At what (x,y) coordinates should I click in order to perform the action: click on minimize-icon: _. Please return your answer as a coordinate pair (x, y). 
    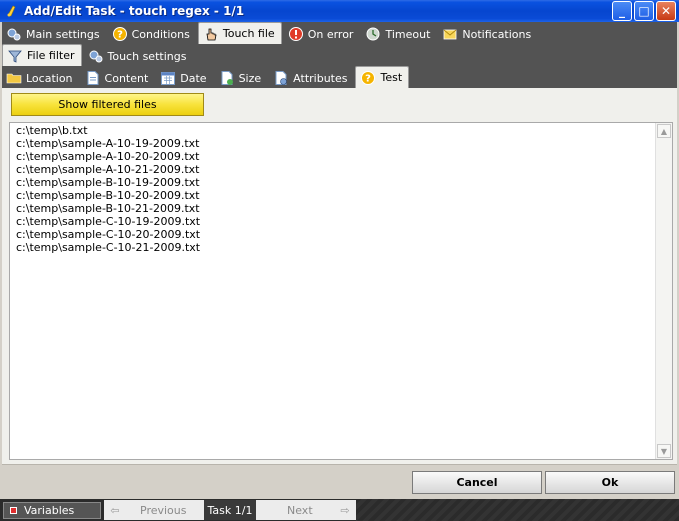
    Looking at the image, I should click on (622, 11).